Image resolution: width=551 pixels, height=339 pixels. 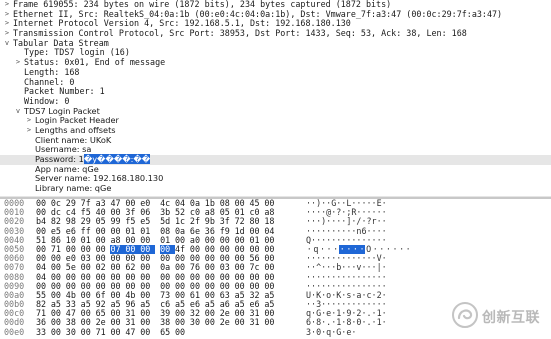 I want to click on hex-bytes: 33 00 30 00 71 00 47 00 65 00, so click(x=113, y=332).